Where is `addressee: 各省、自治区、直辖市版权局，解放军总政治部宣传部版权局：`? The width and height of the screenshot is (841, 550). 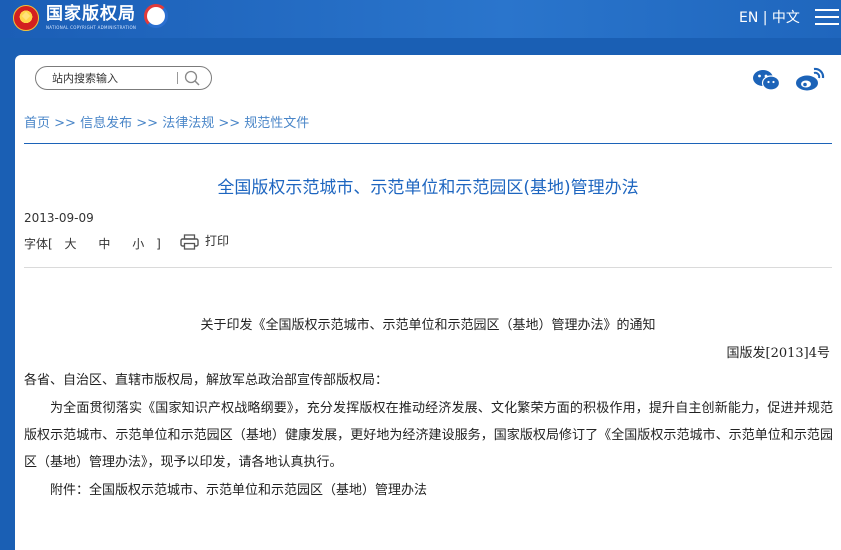
addressee: 各省、自治区、直辖市版权局，解放军总政治部宣传部版权局： is located at coordinates (206, 380).